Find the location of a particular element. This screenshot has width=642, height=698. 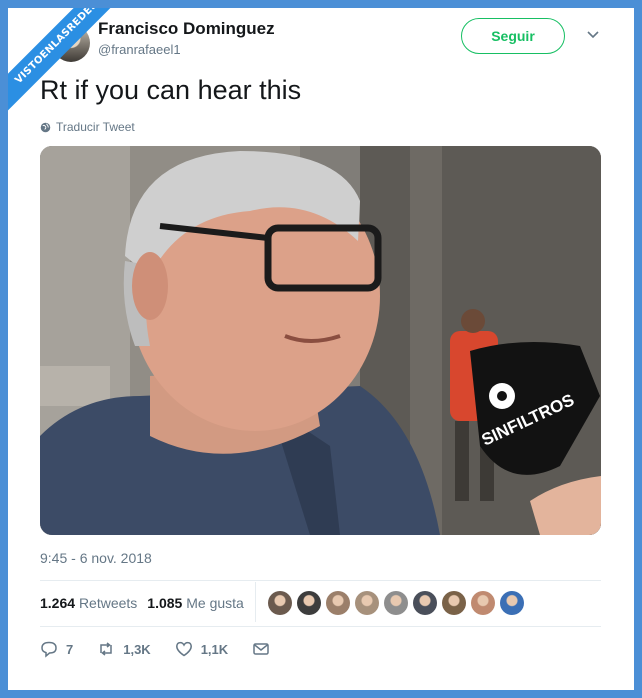

reply-icon is located at coordinates (49, 649).